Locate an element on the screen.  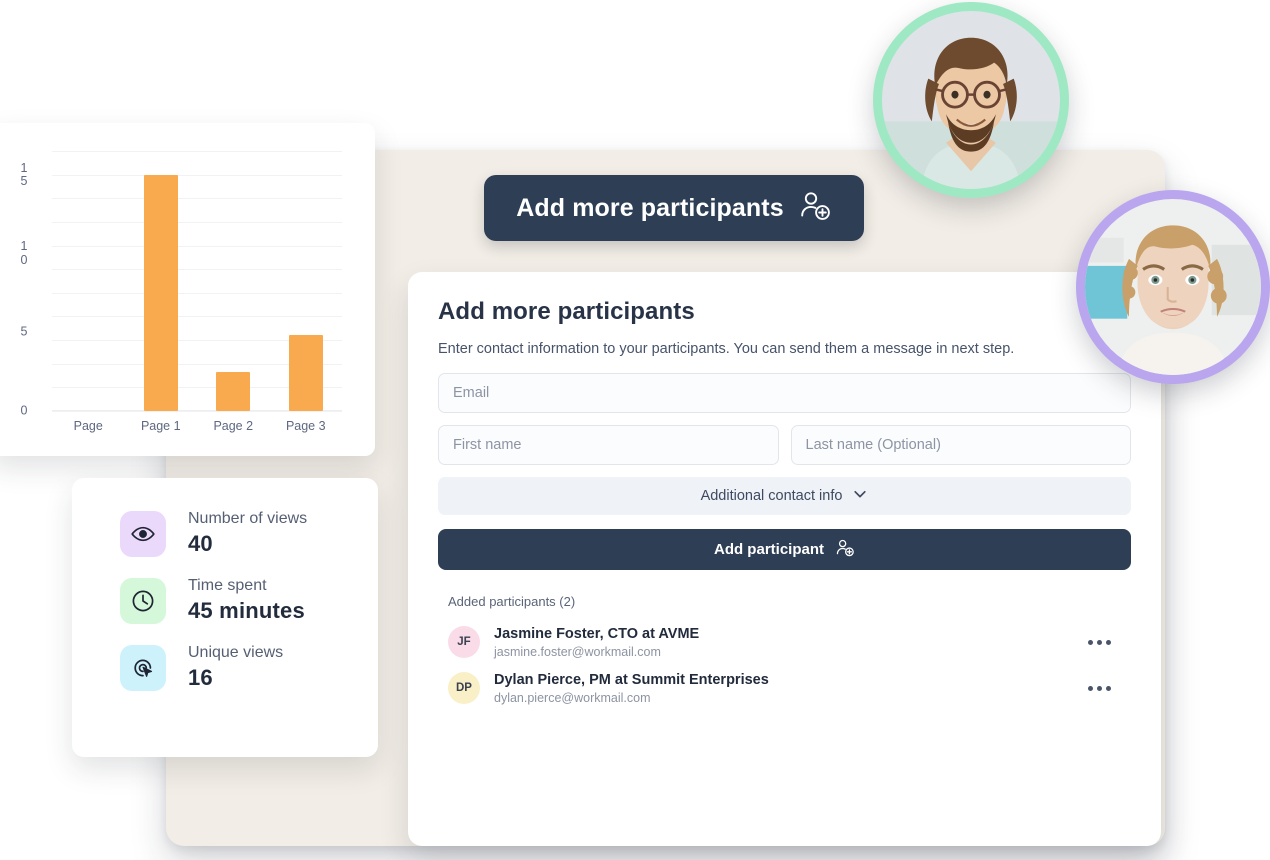
chart-y-tick: 15 is located at coordinates (24, 174).